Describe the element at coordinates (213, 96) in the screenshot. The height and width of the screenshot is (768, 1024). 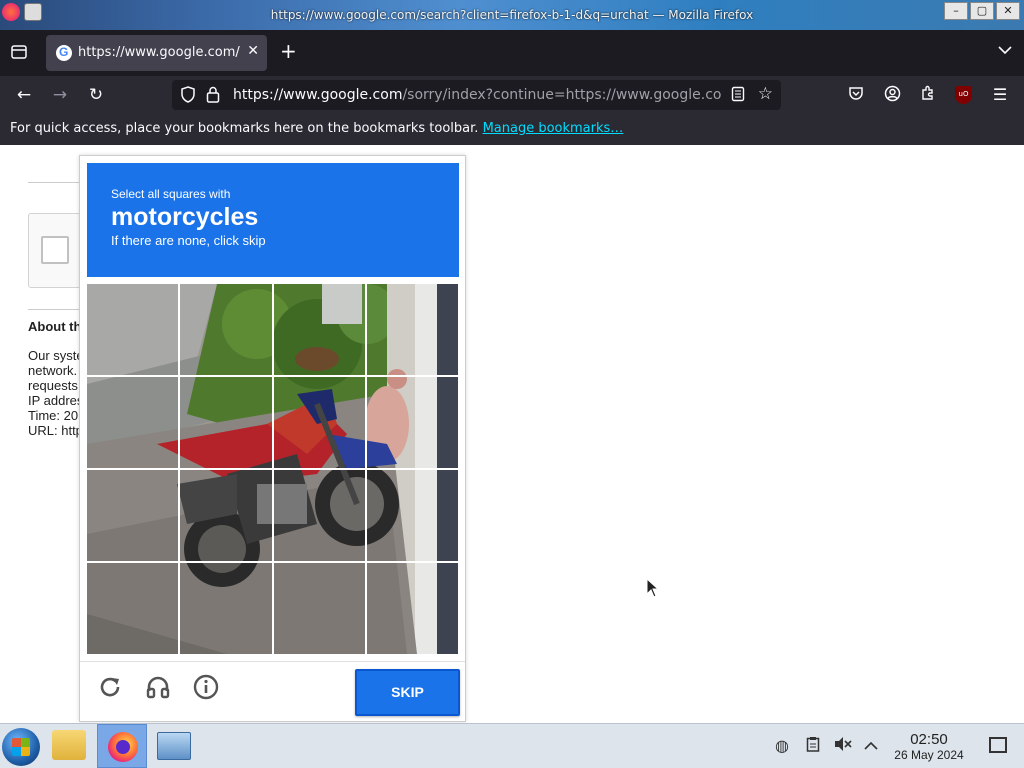
I see `lock-icon` at that location.